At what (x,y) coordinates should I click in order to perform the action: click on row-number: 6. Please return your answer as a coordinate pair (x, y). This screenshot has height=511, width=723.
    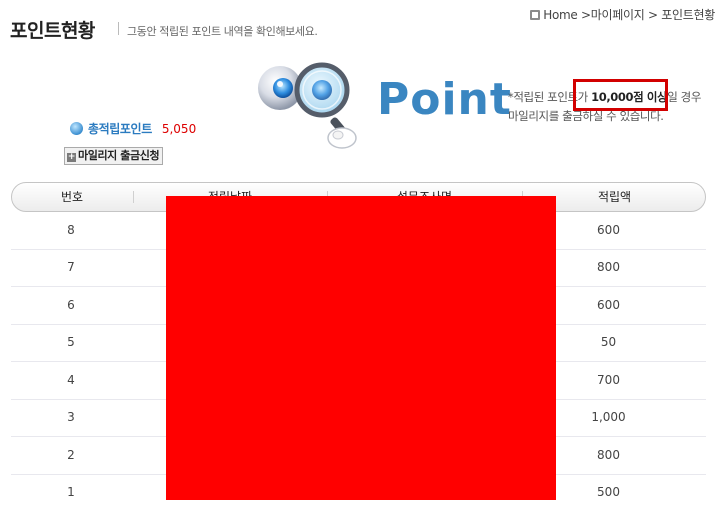
    Looking at the image, I should click on (71, 305).